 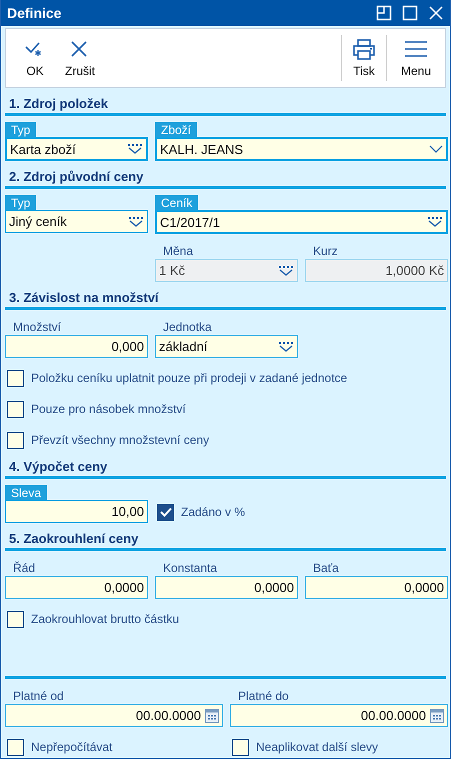 I want to click on close-icon, so click(x=436, y=12).